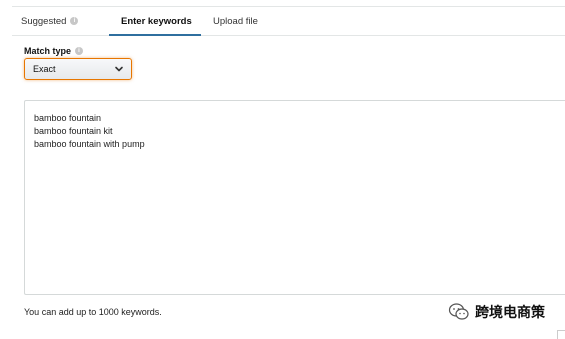 The width and height of the screenshot is (565, 339). I want to click on chevron-down-icon, so click(119, 69).